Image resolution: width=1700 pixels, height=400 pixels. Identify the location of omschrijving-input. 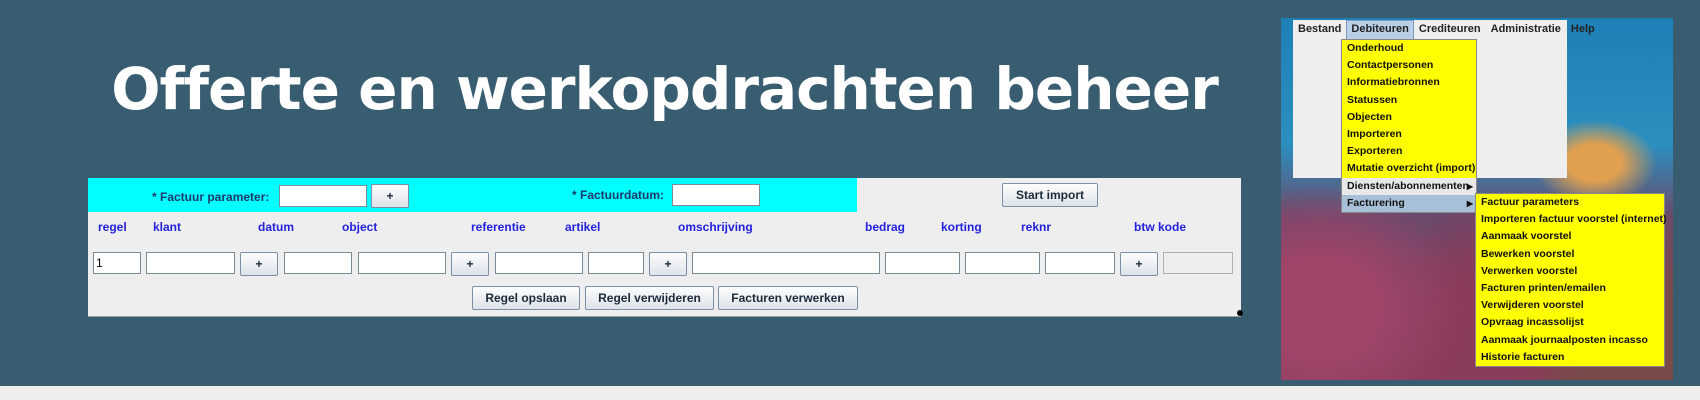
(786, 263).